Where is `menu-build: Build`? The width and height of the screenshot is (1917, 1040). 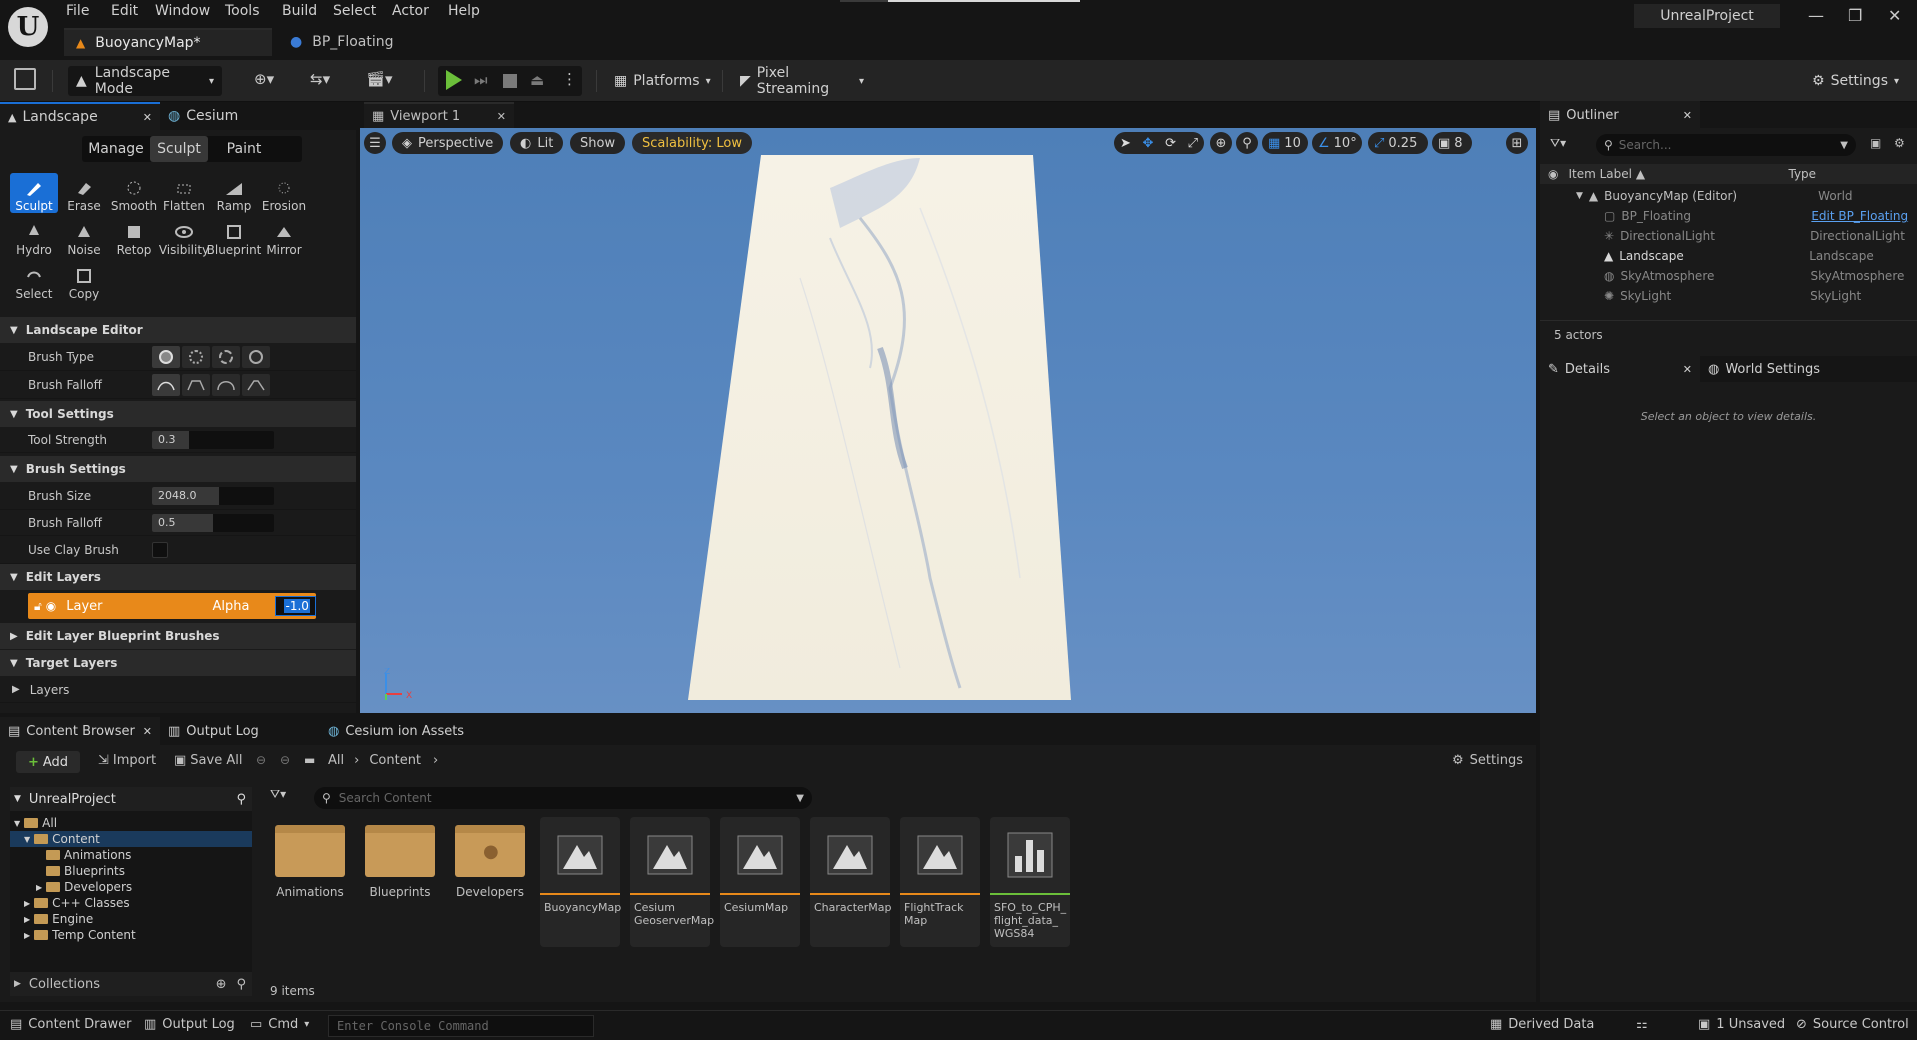 menu-build: Build is located at coordinates (299, 11).